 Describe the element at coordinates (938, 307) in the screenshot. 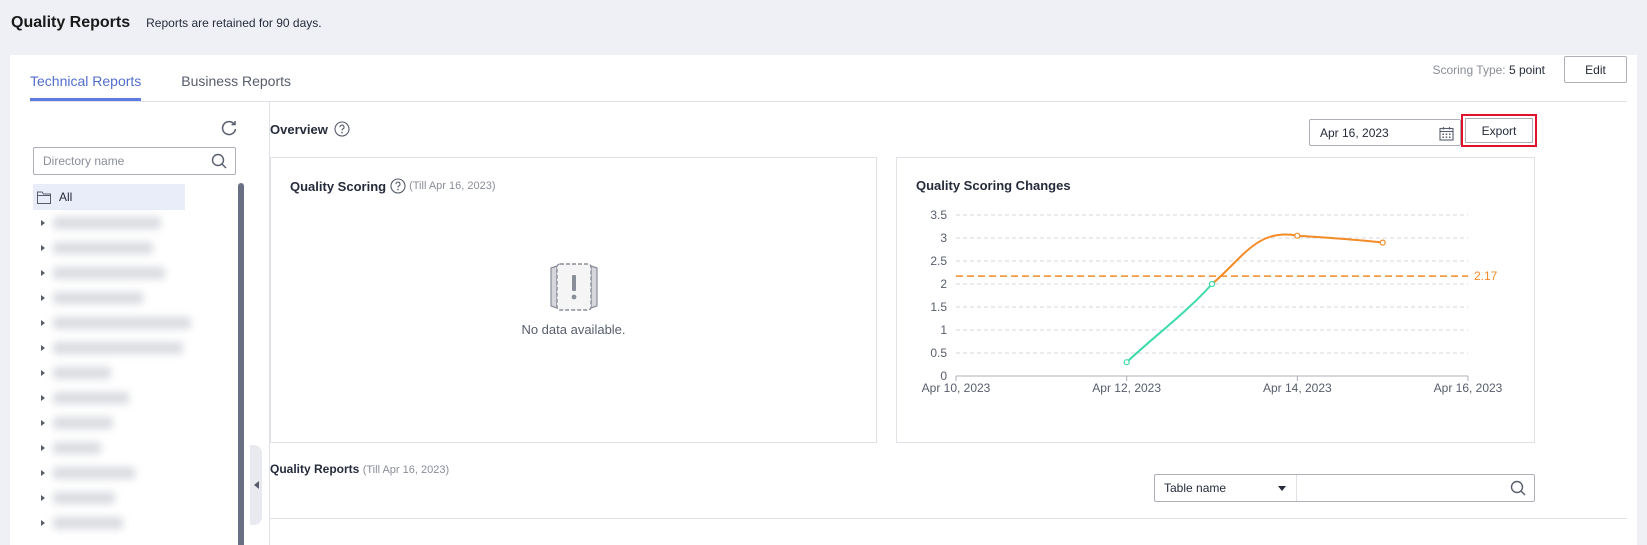

I see `y-tick-label: 1.5` at that location.